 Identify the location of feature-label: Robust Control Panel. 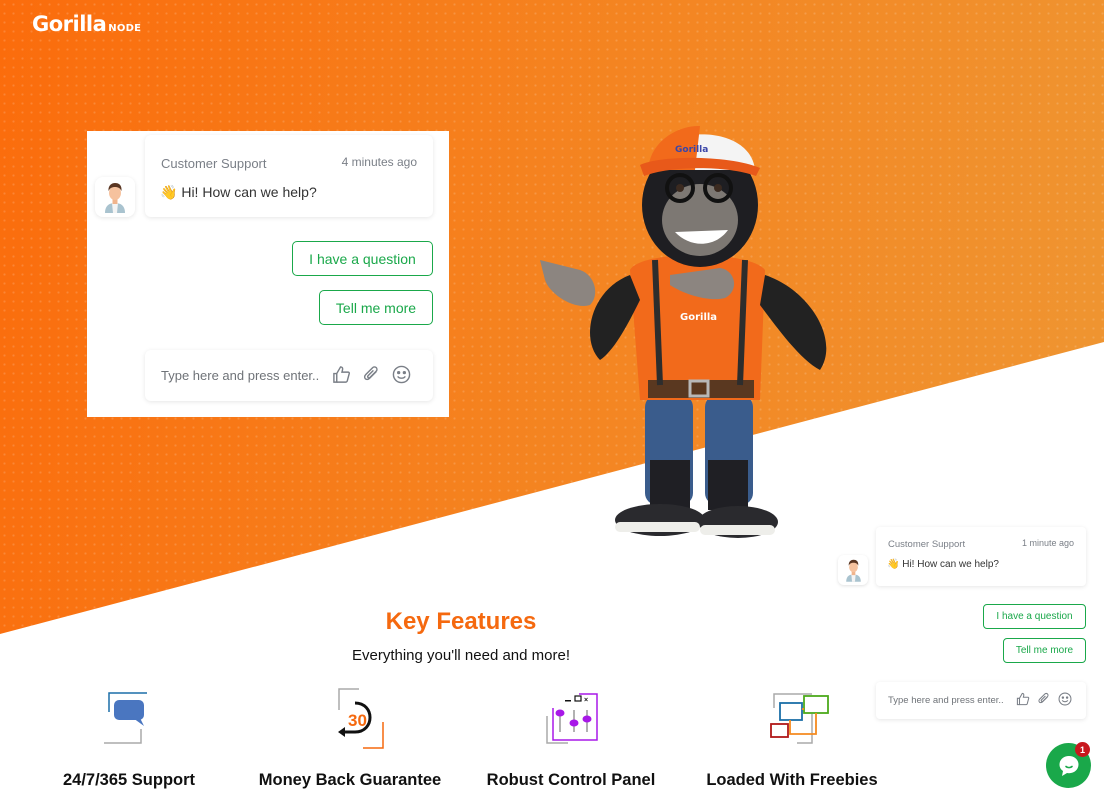
(571, 780).